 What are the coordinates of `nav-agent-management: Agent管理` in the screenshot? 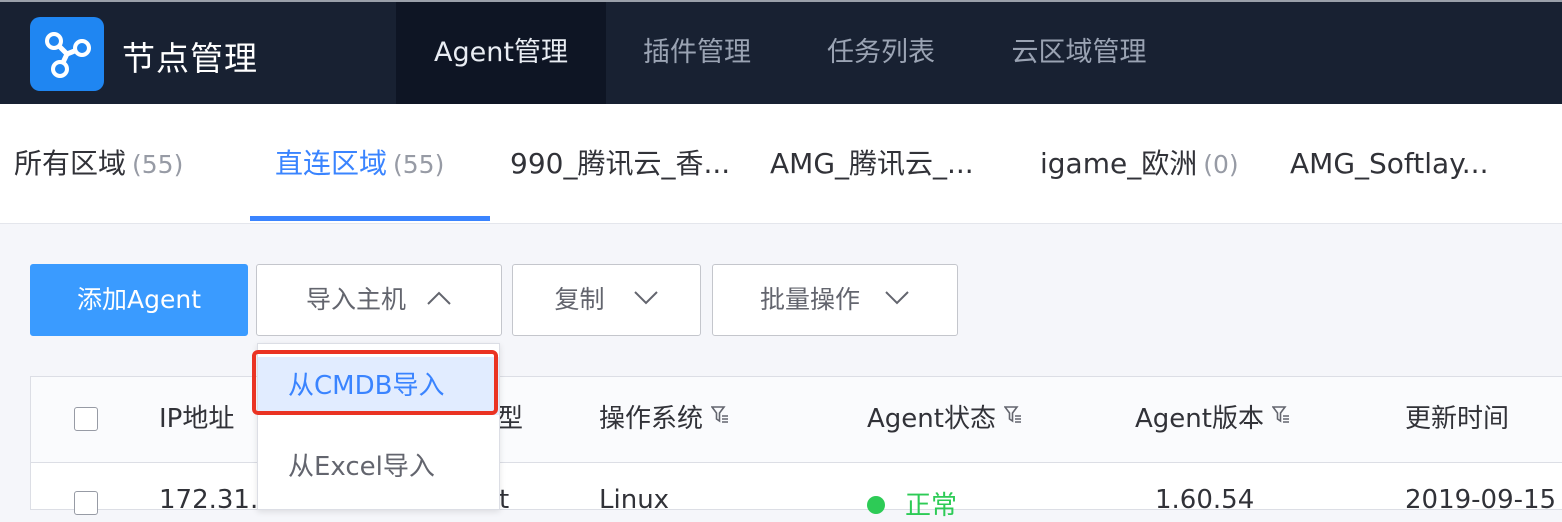 It's located at (501, 53).